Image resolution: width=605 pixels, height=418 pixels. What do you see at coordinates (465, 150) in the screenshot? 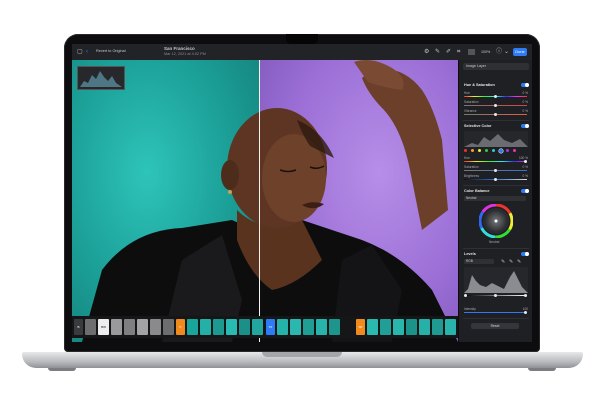
I see `red-swatch` at bounding box center [465, 150].